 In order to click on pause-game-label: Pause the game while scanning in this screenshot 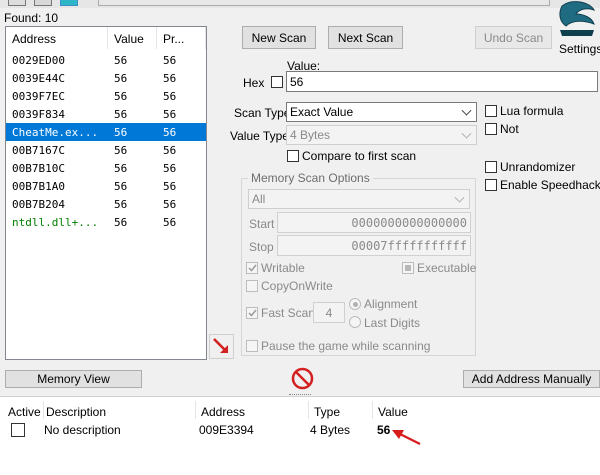, I will do `click(345, 346)`.